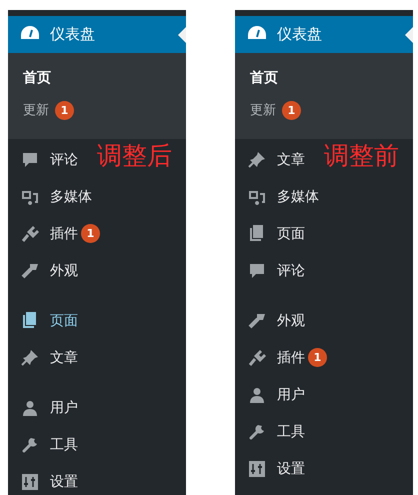 This screenshot has width=418, height=495. Describe the element at coordinates (361, 156) in the screenshot. I see `annotation-text: 调整前` at that location.